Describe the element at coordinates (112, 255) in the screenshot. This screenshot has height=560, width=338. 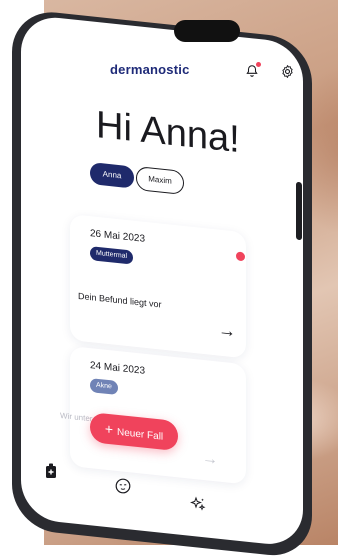
I see `case-tag: Muttermal` at that location.